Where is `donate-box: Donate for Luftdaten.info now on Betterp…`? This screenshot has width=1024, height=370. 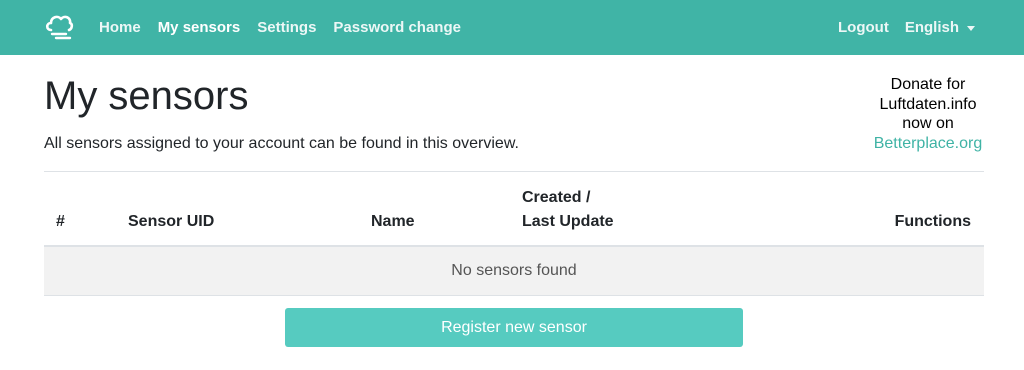
donate-box: Donate for Luftdaten.info now on Betterp… is located at coordinates (928, 114).